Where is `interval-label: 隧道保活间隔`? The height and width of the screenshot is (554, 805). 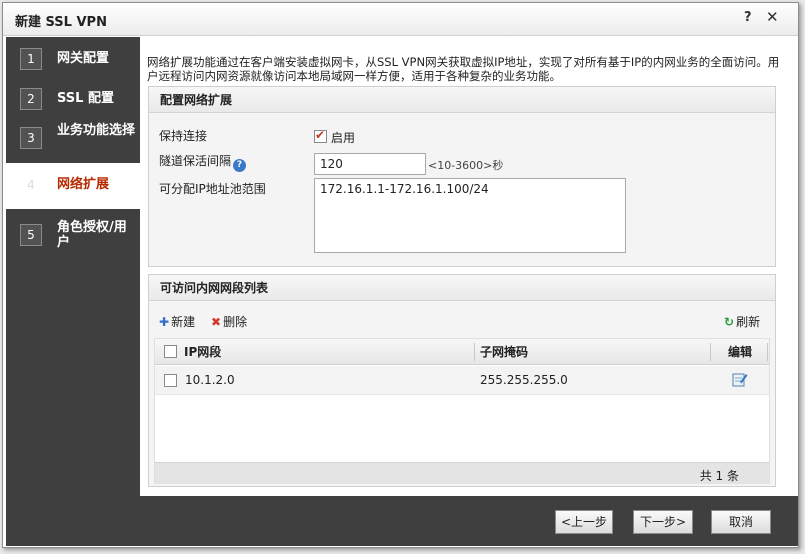
interval-label: 隧道保活间隔 is located at coordinates (195, 161).